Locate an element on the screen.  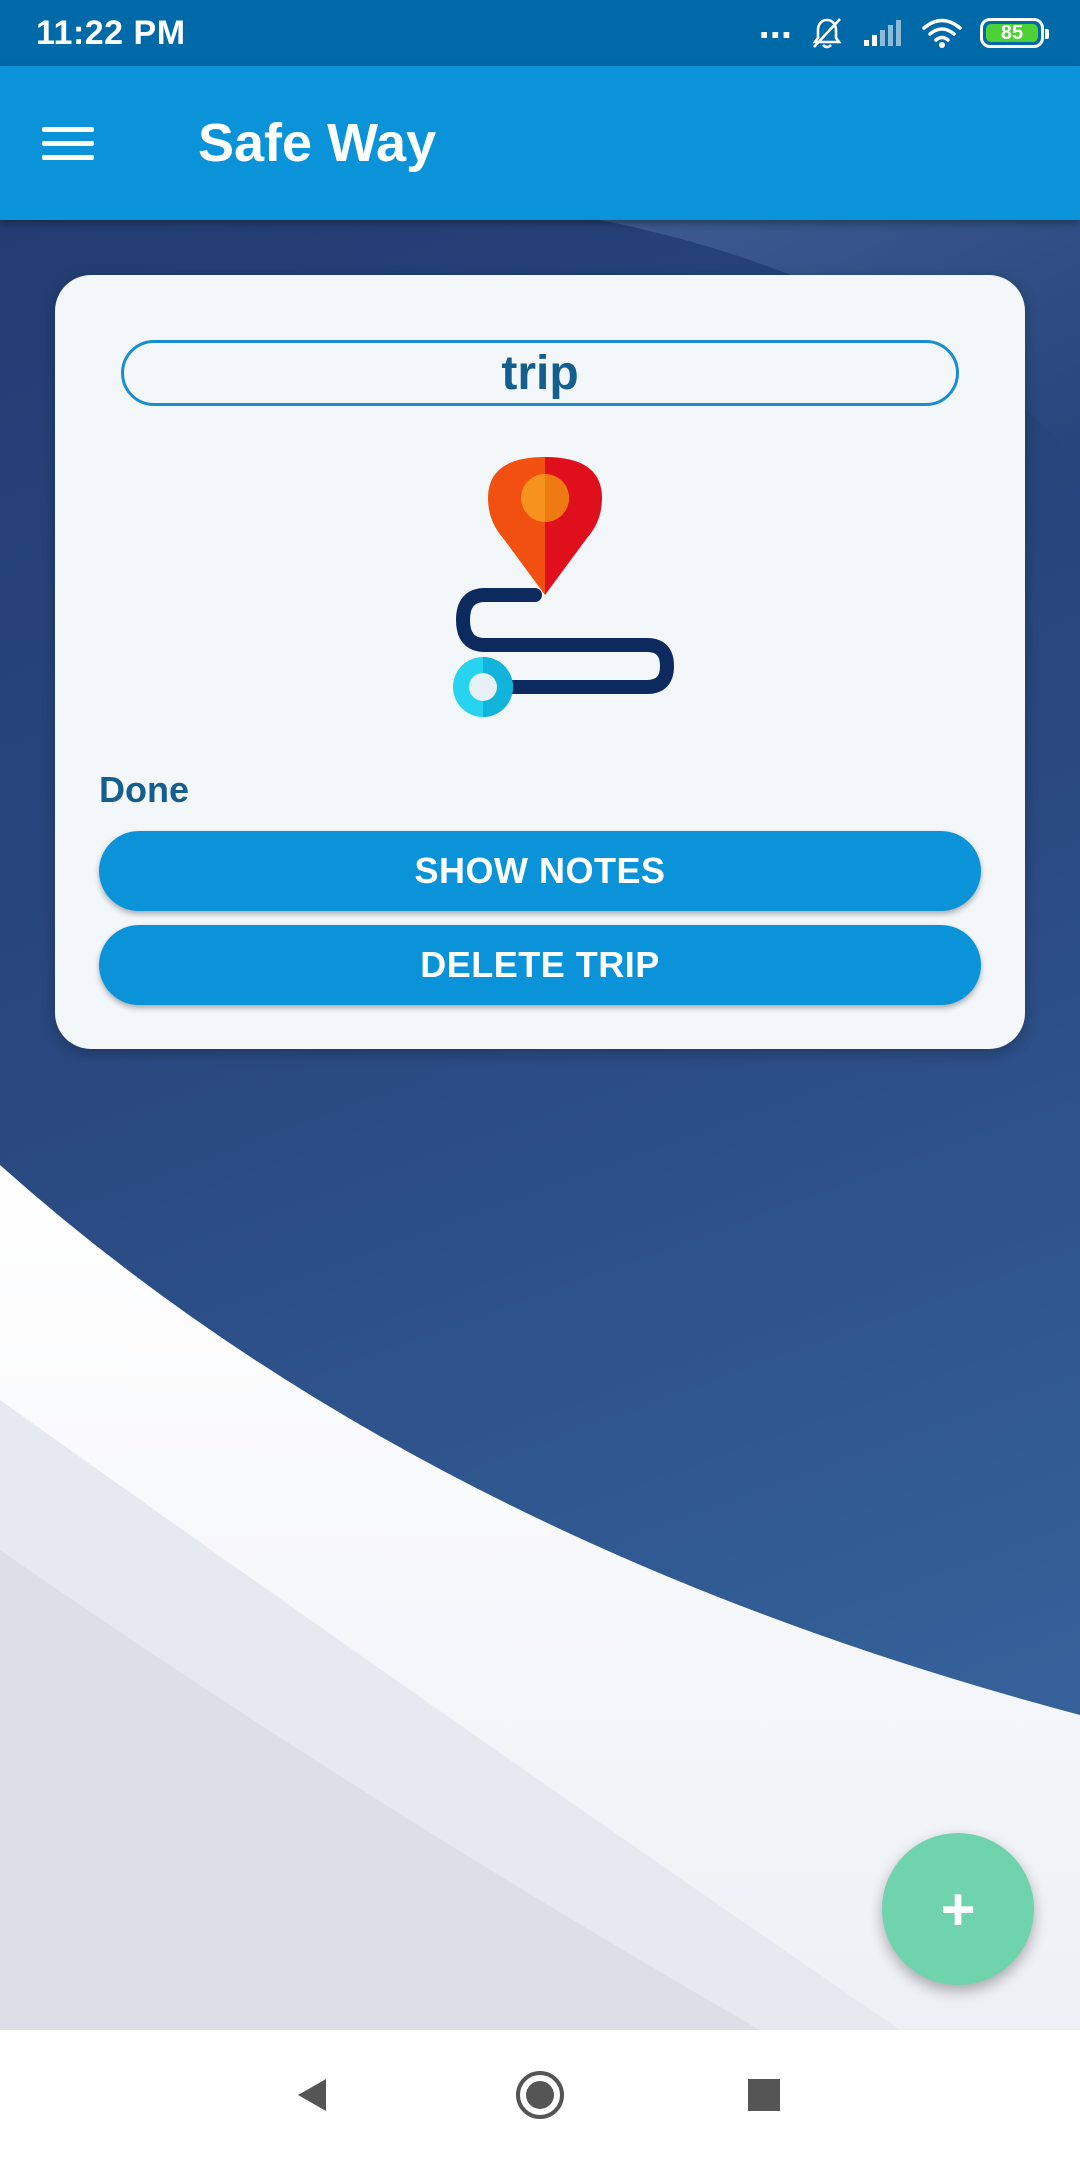
trip-name-field: trip is located at coordinates (540, 373).